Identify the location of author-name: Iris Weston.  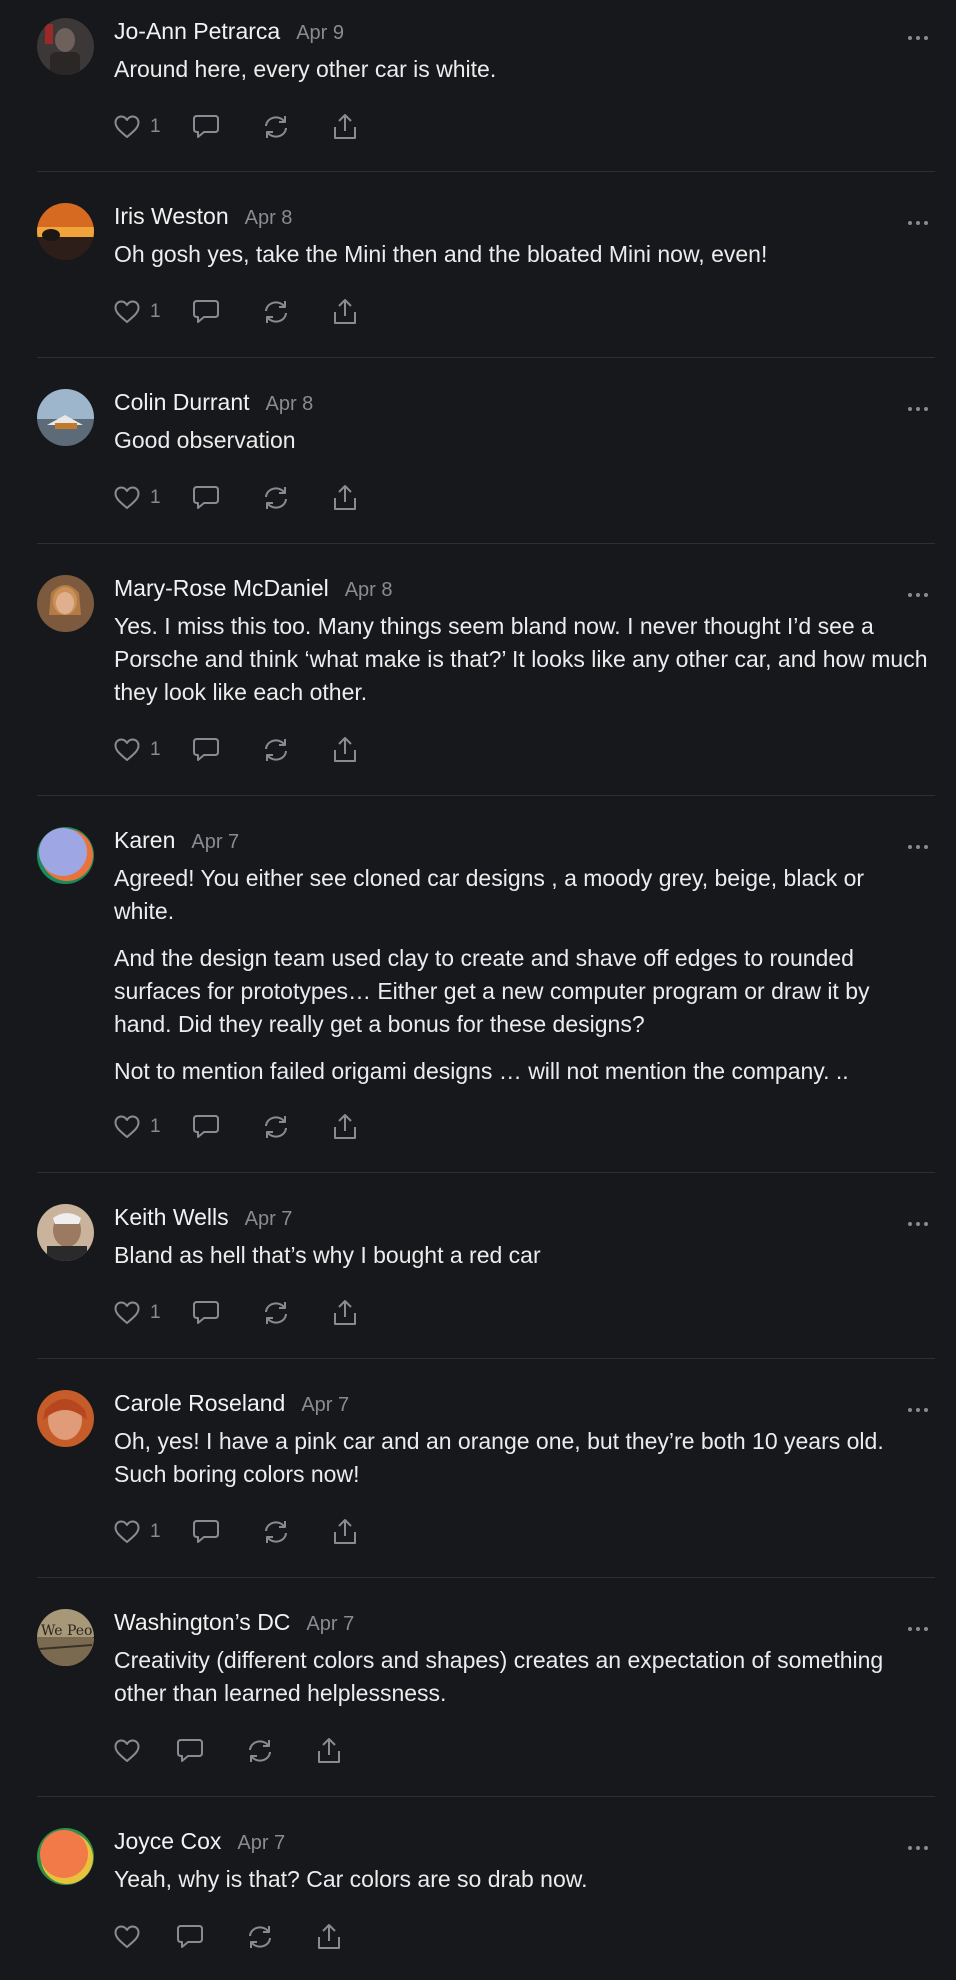
(171, 216).